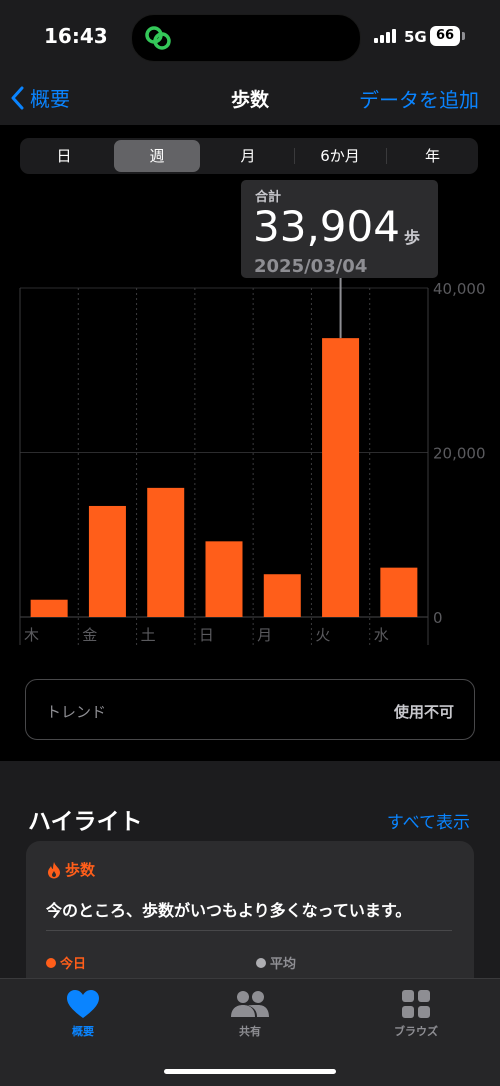  I want to click on battery-cap, so click(463, 36).